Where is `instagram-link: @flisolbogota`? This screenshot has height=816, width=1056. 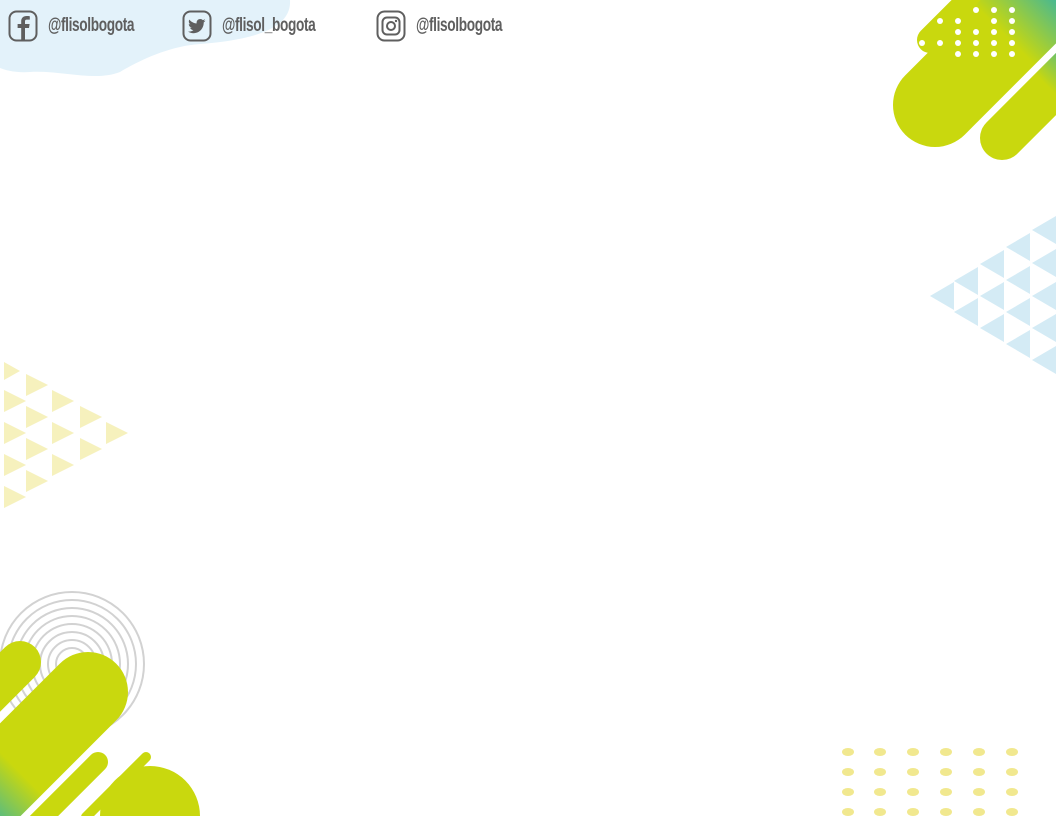
instagram-link: @flisolbogota is located at coordinates (451, 26).